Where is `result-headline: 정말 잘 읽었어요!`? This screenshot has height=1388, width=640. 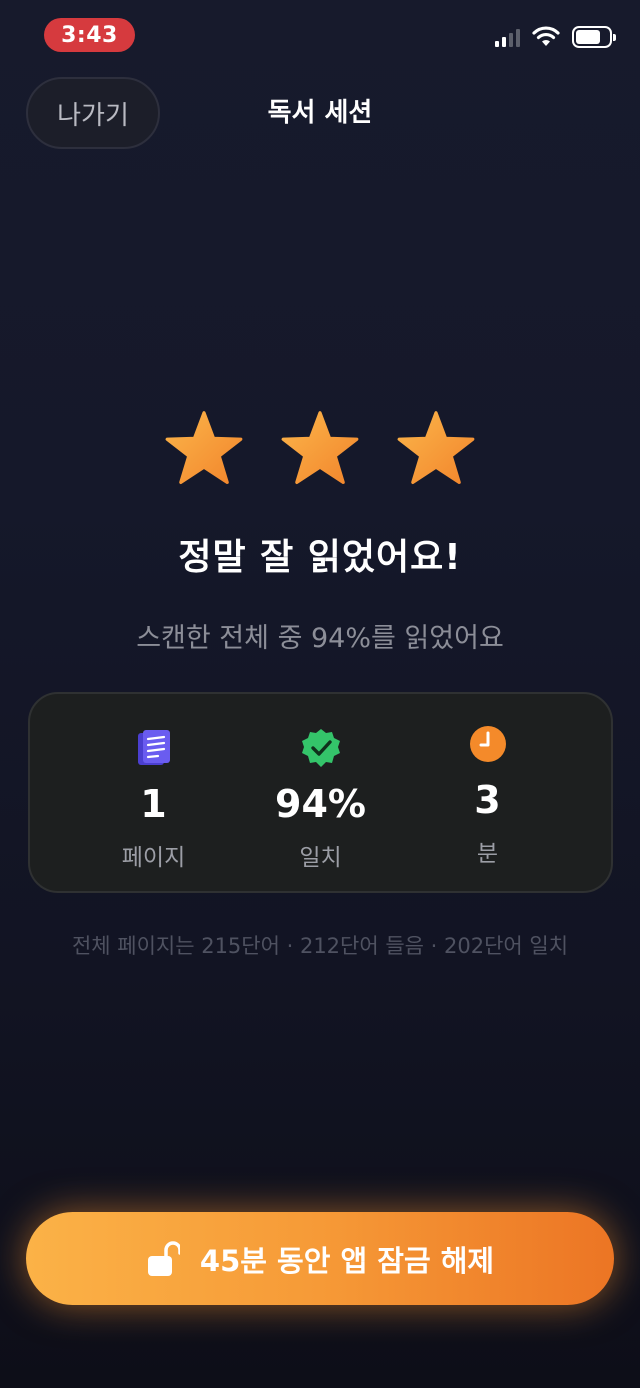 result-headline: 정말 잘 읽었어요! is located at coordinates (320, 557).